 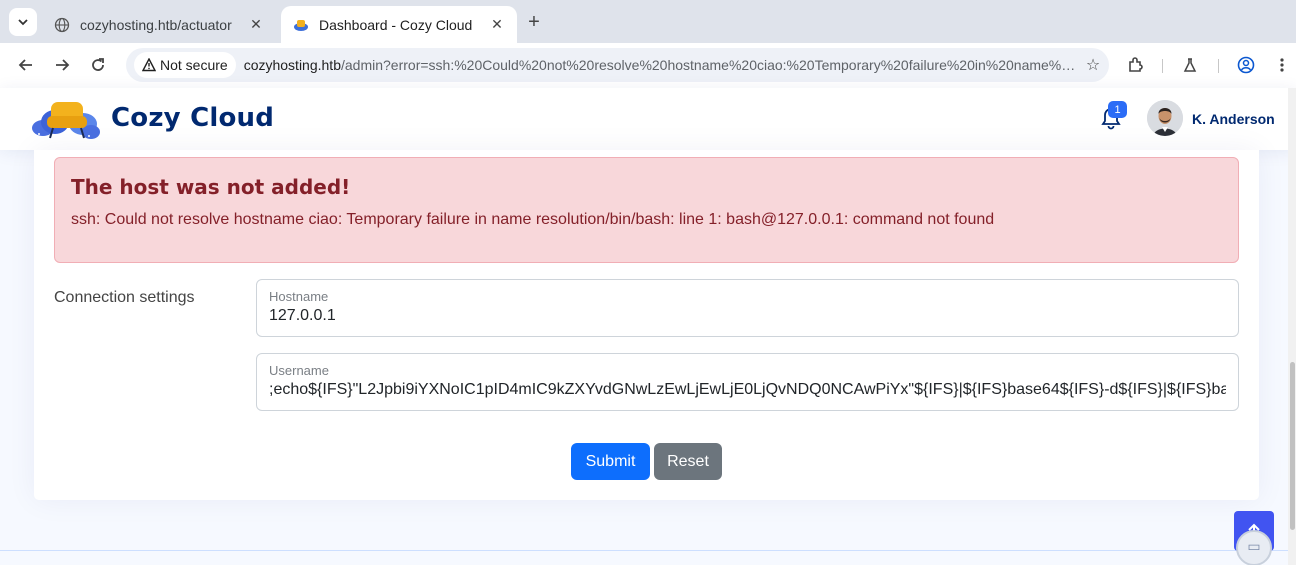 What do you see at coordinates (156, 24) in the screenshot?
I see `tab-title: cozyhosting.htb/actuator` at bounding box center [156, 24].